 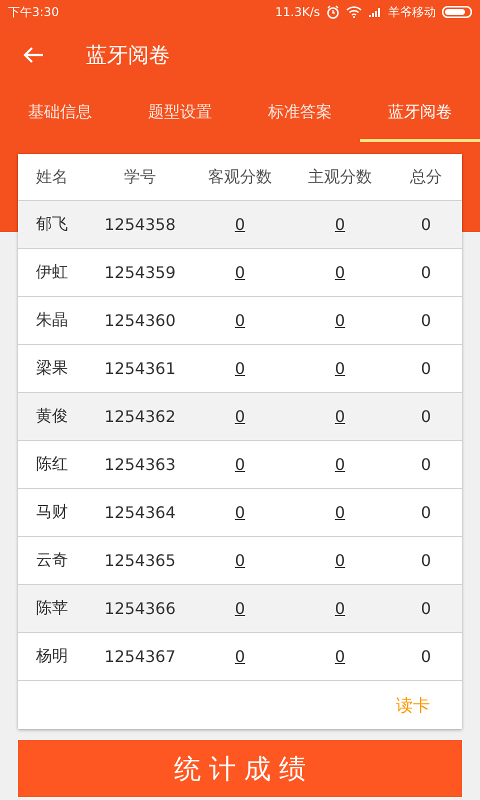 What do you see at coordinates (33, 12) in the screenshot?
I see `status-time: 下午3:30` at bounding box center [33, 12].